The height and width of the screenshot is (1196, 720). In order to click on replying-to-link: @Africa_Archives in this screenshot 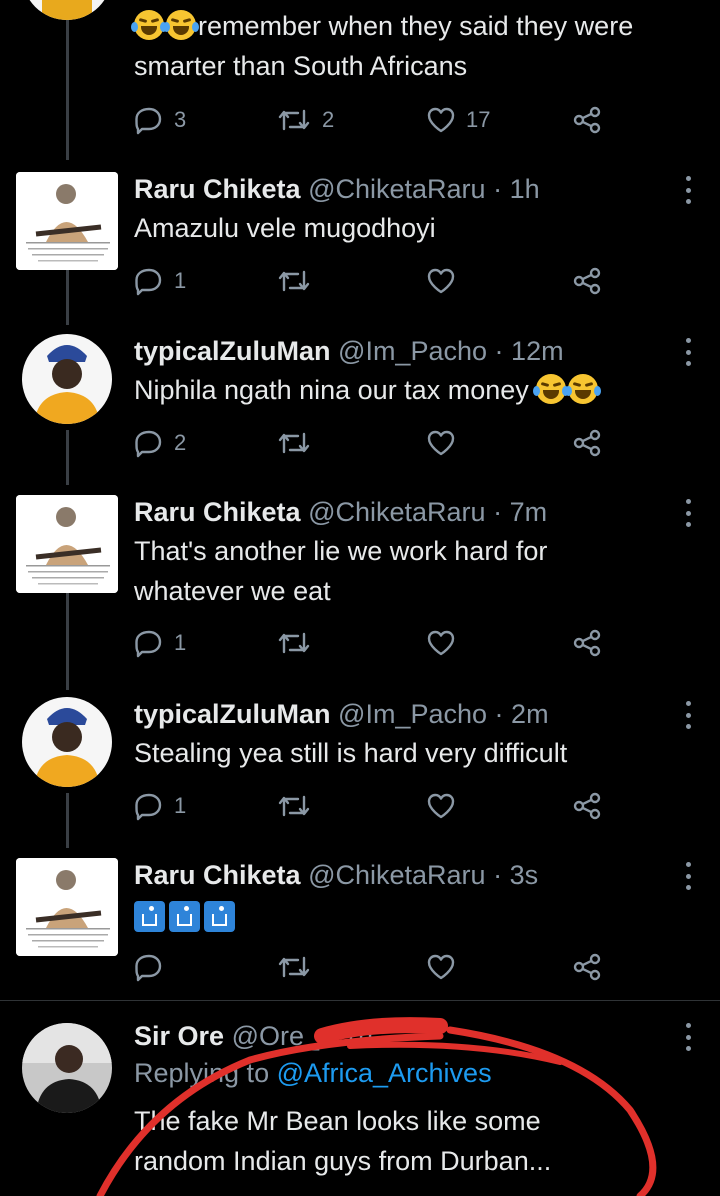, I will do `click(384, 1073)`.